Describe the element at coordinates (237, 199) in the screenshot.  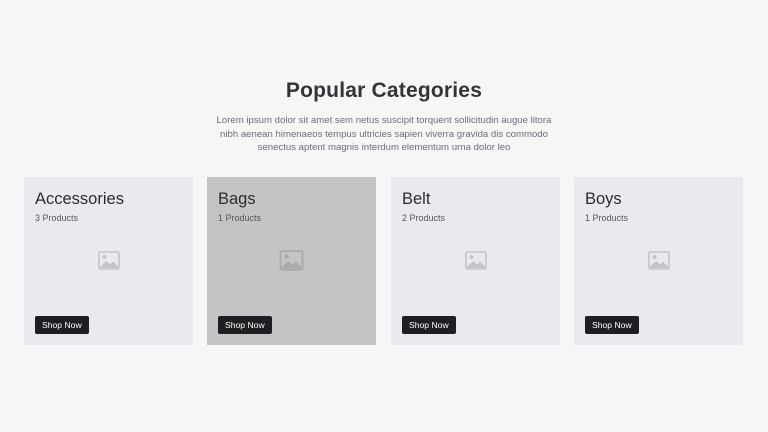
I see `category-title: Bags` at that location.